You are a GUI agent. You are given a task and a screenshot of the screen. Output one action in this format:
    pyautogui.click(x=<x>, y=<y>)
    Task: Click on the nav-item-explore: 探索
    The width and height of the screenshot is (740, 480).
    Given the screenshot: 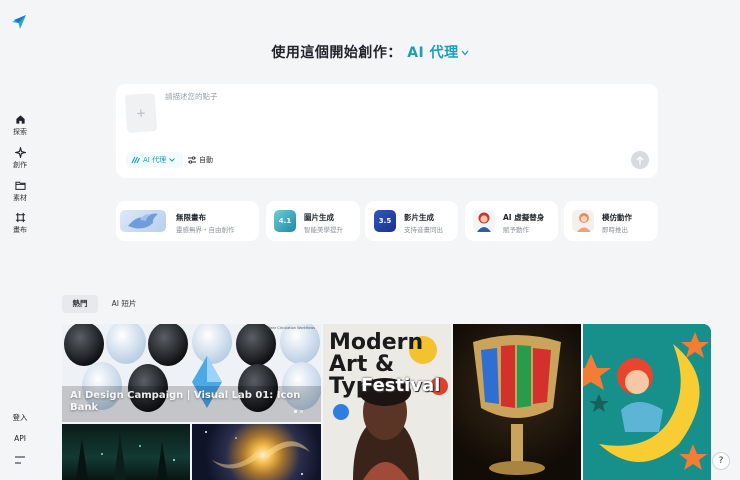 What is the action you would take?
    pyautogui.click(x=20, y=125)
    